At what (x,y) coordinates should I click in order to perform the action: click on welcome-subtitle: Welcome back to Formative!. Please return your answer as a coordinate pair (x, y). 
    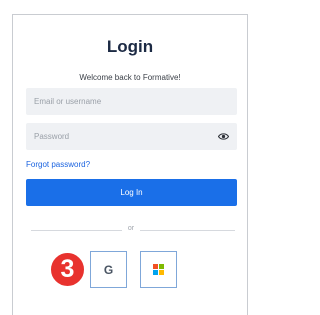
    Looking at the image, I should click on (130, 77).